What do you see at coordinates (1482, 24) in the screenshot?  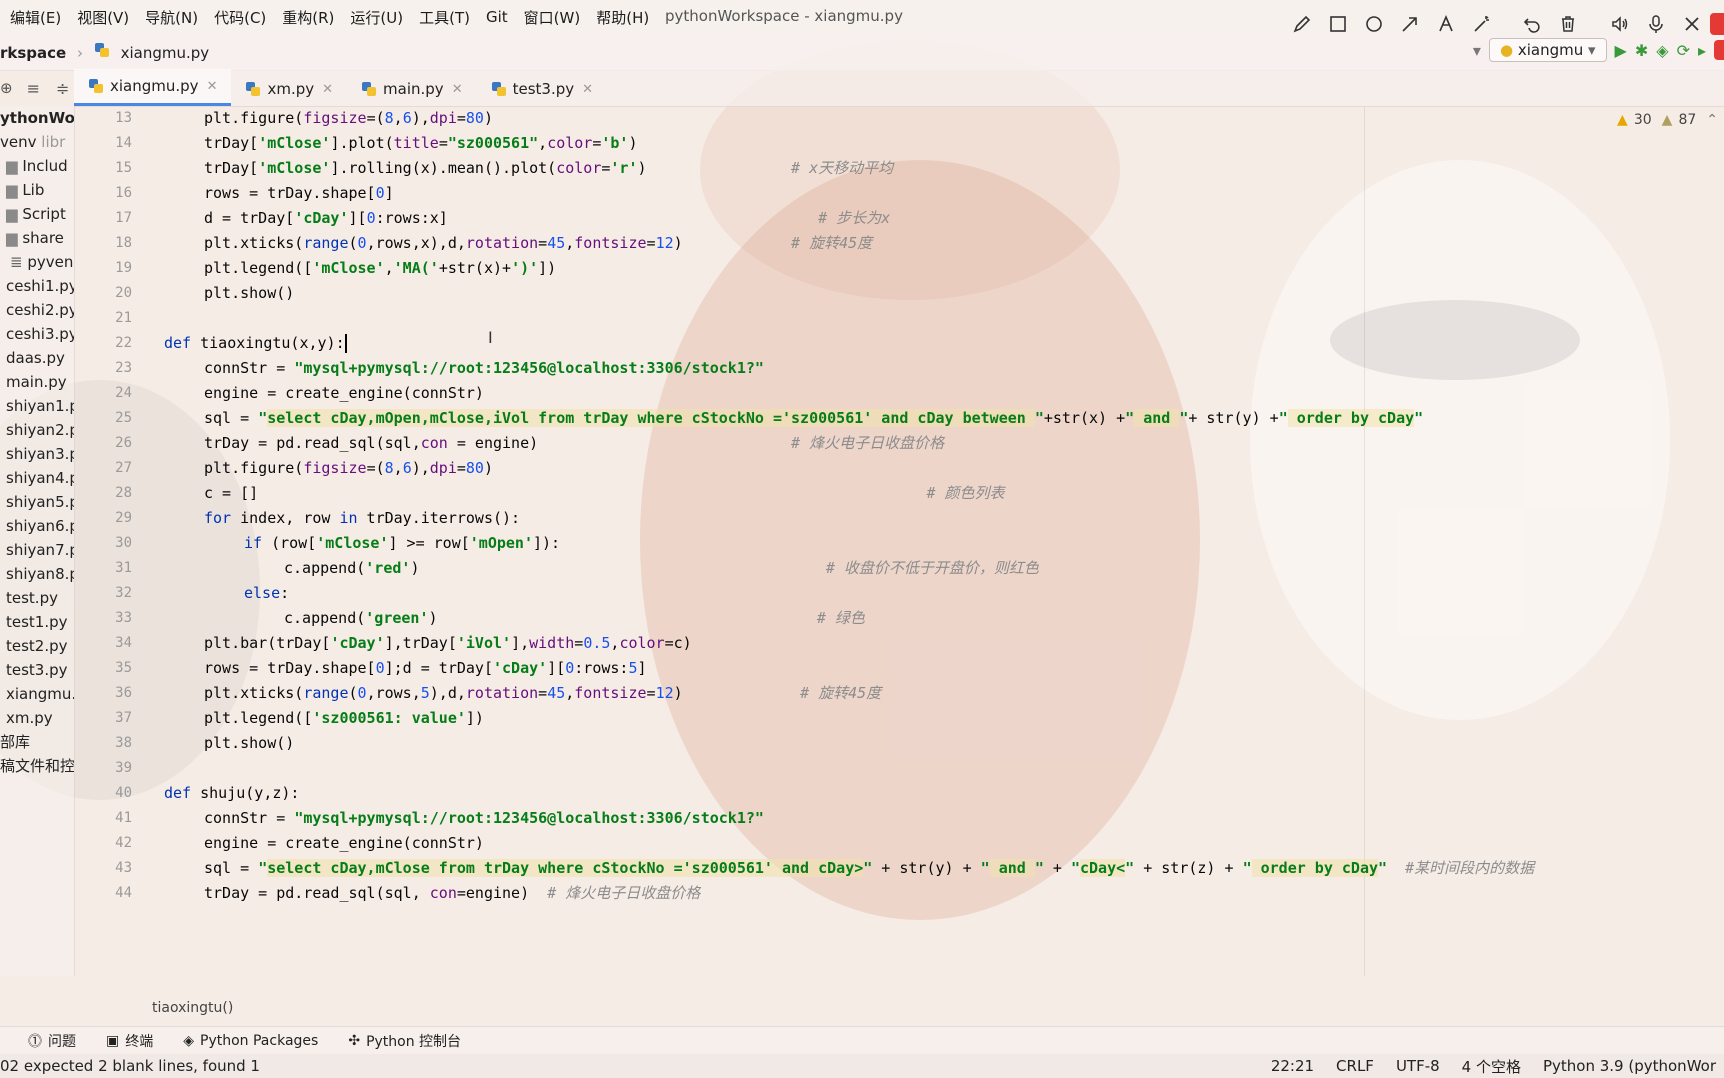 I see `magic-wand-icon` at bounding box center [1482, 24].